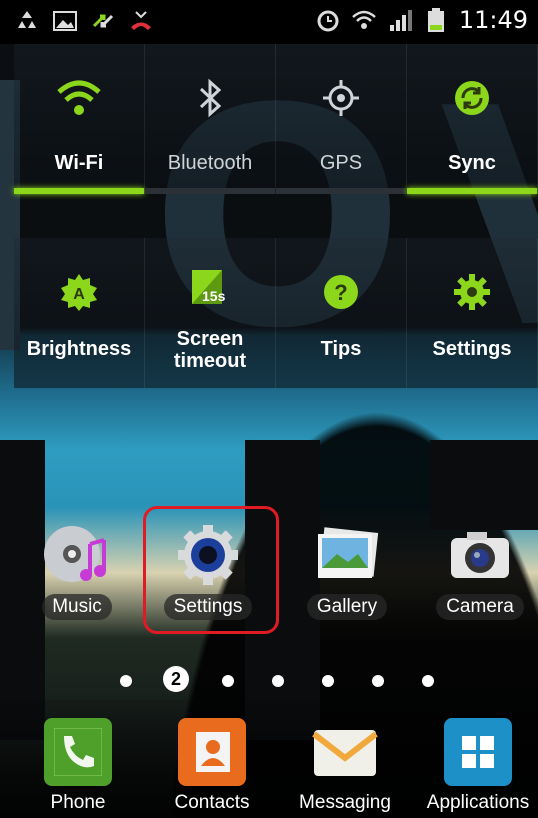 This screenshot has height=818, width=538. What do you see at coordinates (79, 349) in the screenshot?
I see `brightness-label: Brightness` at bounding box center [79, 349].